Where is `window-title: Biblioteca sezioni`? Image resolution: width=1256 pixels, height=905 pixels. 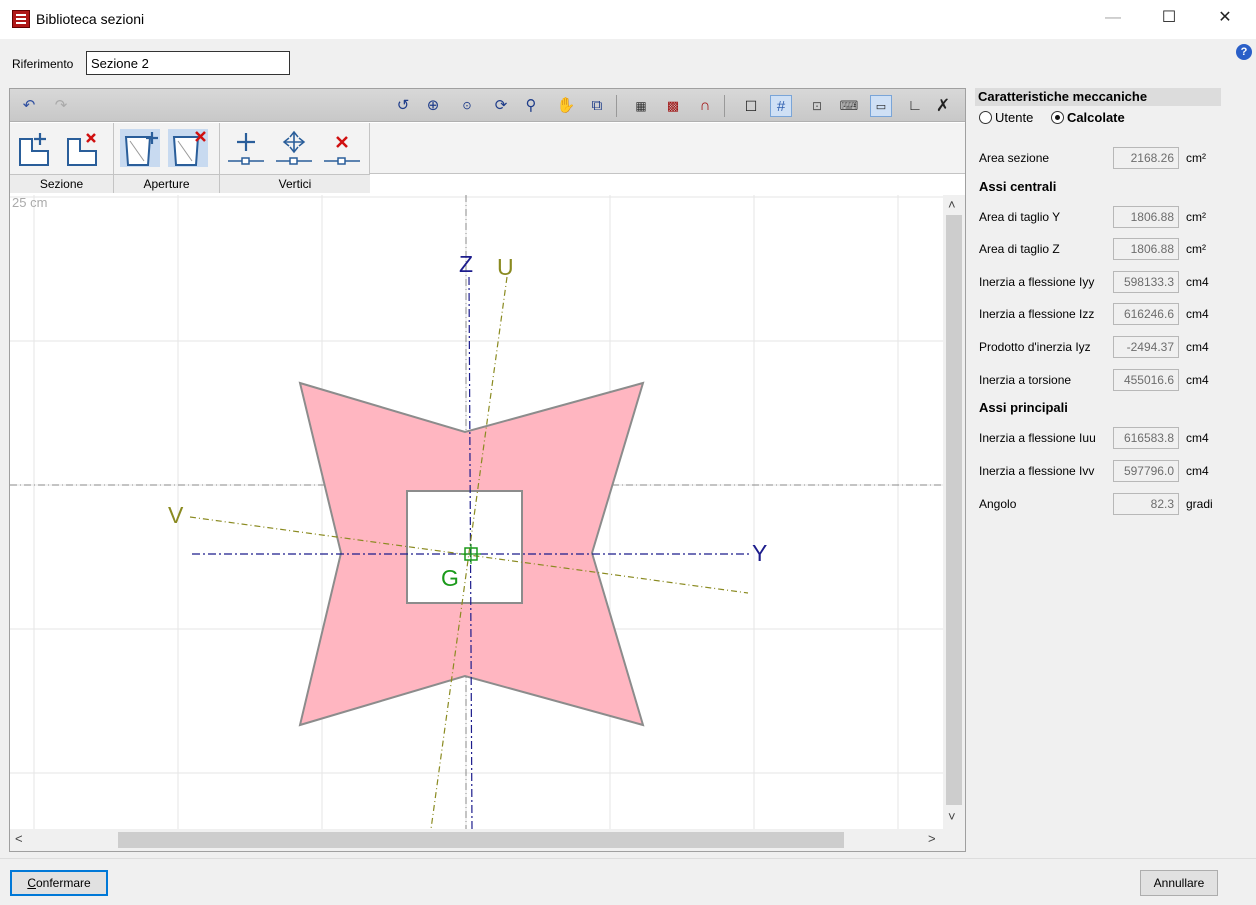
window-title: Biblioteca sezioni is located at coordinates (90, 19).